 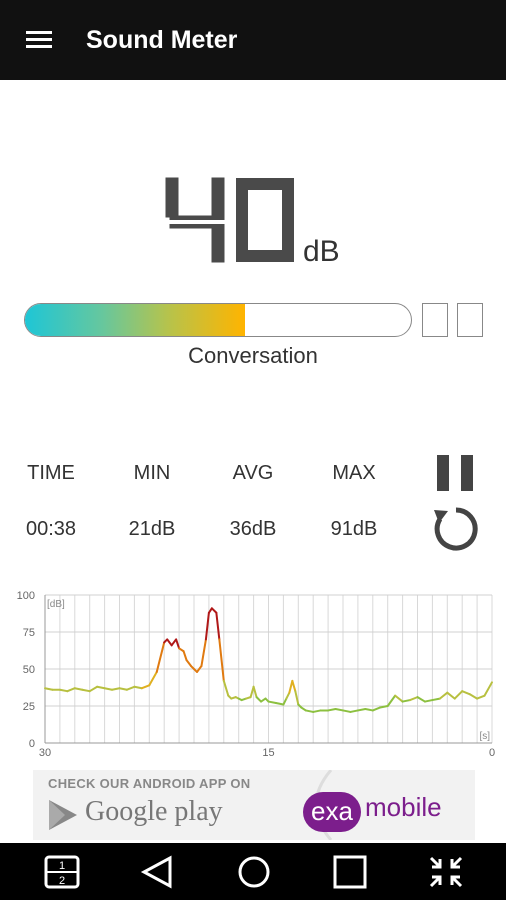 I want to click on ad-store-name: Google play, so click(x=154, y=811).